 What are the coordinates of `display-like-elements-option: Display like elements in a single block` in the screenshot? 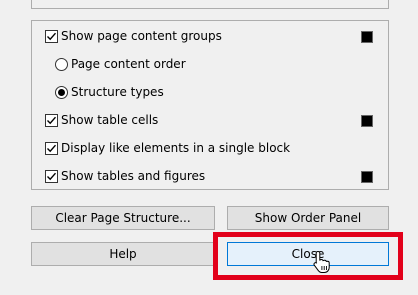 It's located at (167, 148).